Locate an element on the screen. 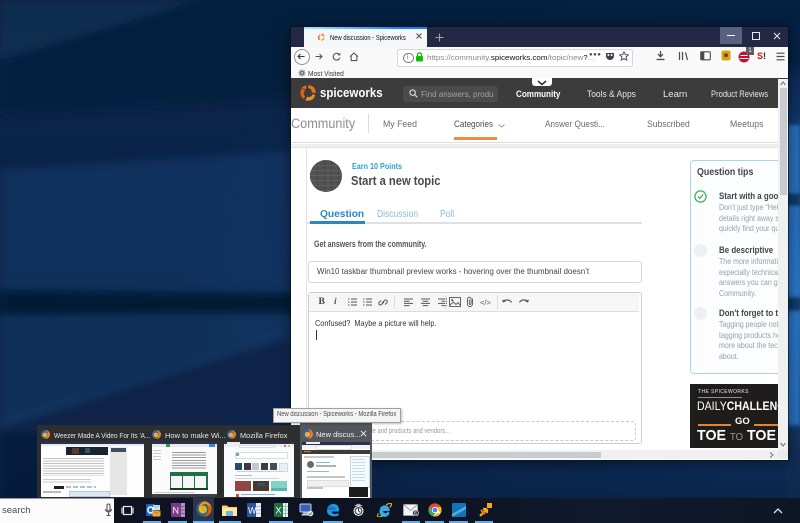  svg-text: W is located at coordinates (252, 511).